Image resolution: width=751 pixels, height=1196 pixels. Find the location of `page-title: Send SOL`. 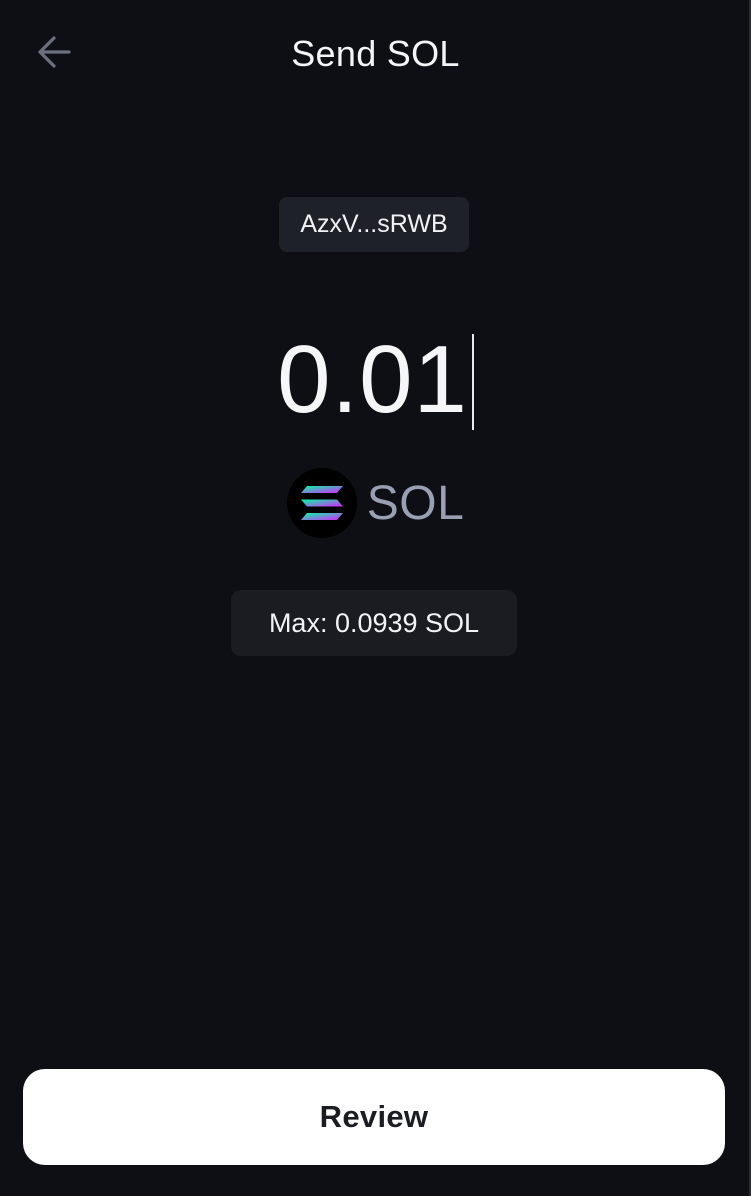

page-title: Send SOL is located at coordinates (375, 53).